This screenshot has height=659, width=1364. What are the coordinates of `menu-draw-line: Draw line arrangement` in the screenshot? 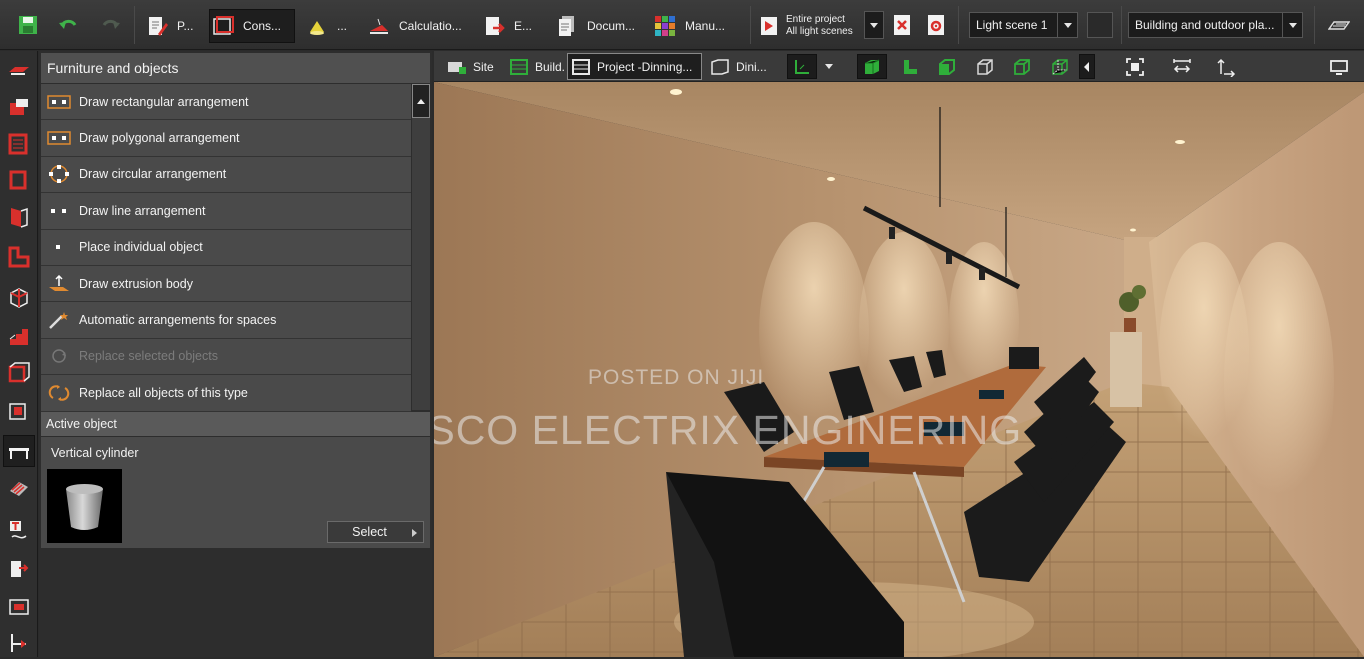 It's located at (226, 211).